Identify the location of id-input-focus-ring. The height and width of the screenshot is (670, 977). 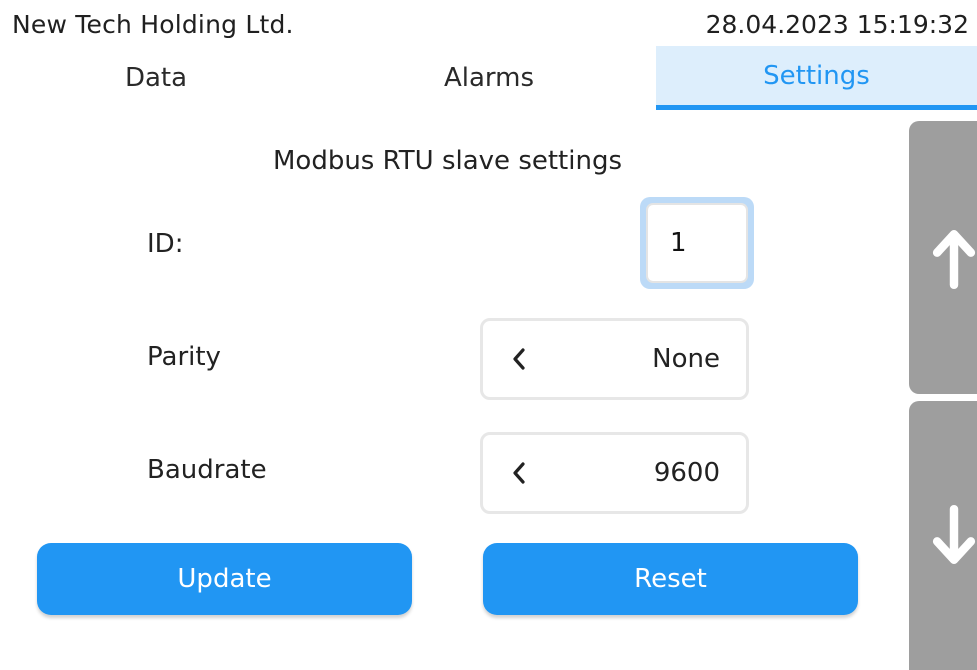
(697, 243).